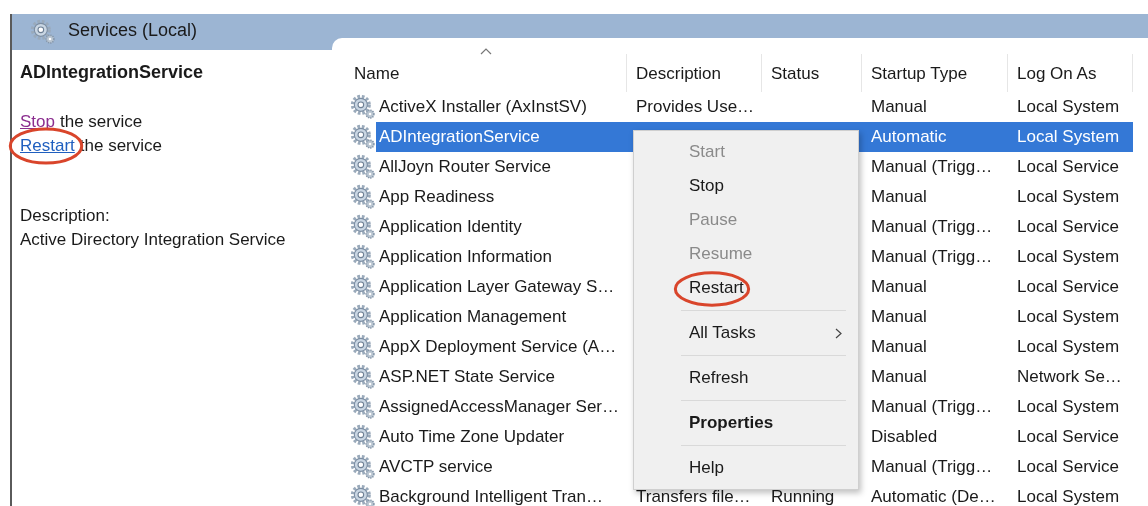  What do you see at coordinates (112, 72) in the screenshot?
I see `service-title: ADIntegrationService` at bounding box center [112, 72].